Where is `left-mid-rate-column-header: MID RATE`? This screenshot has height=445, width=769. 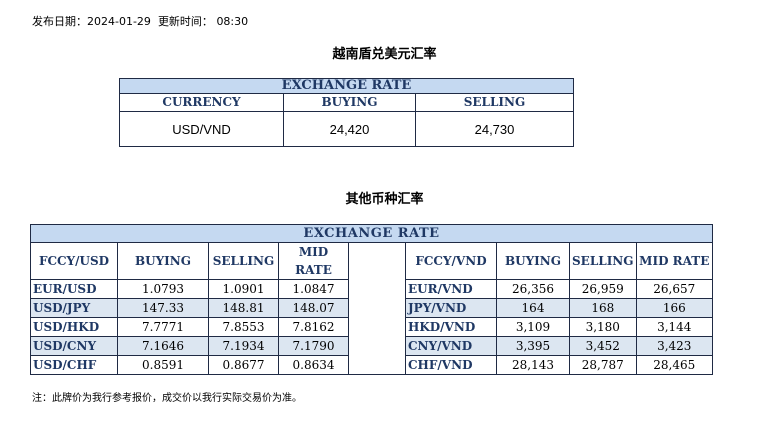 left-mid-rate-column-header: MID RATE is located at coordinates (313, 261).